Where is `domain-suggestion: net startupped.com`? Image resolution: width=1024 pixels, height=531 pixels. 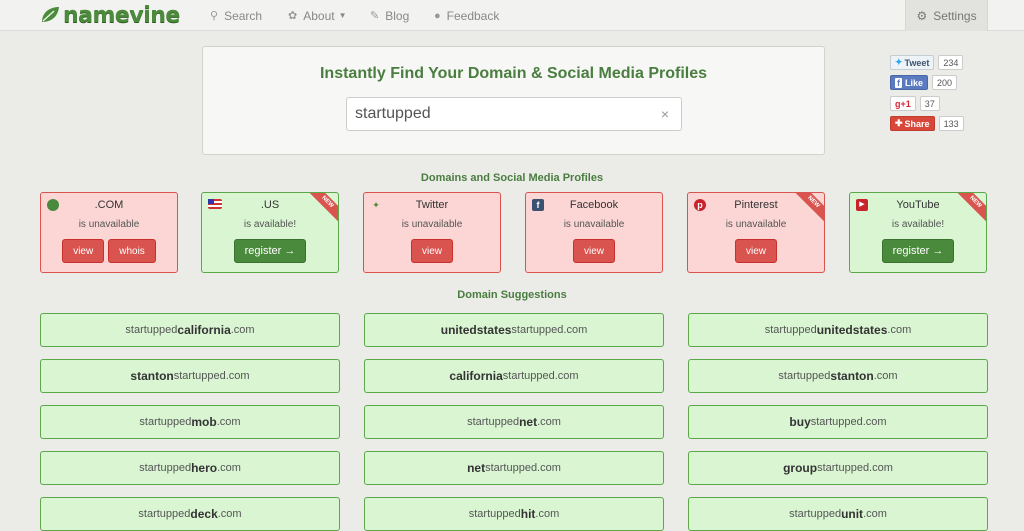 domain-suggestion: net startupped.com is located at coordinates (514, 468).